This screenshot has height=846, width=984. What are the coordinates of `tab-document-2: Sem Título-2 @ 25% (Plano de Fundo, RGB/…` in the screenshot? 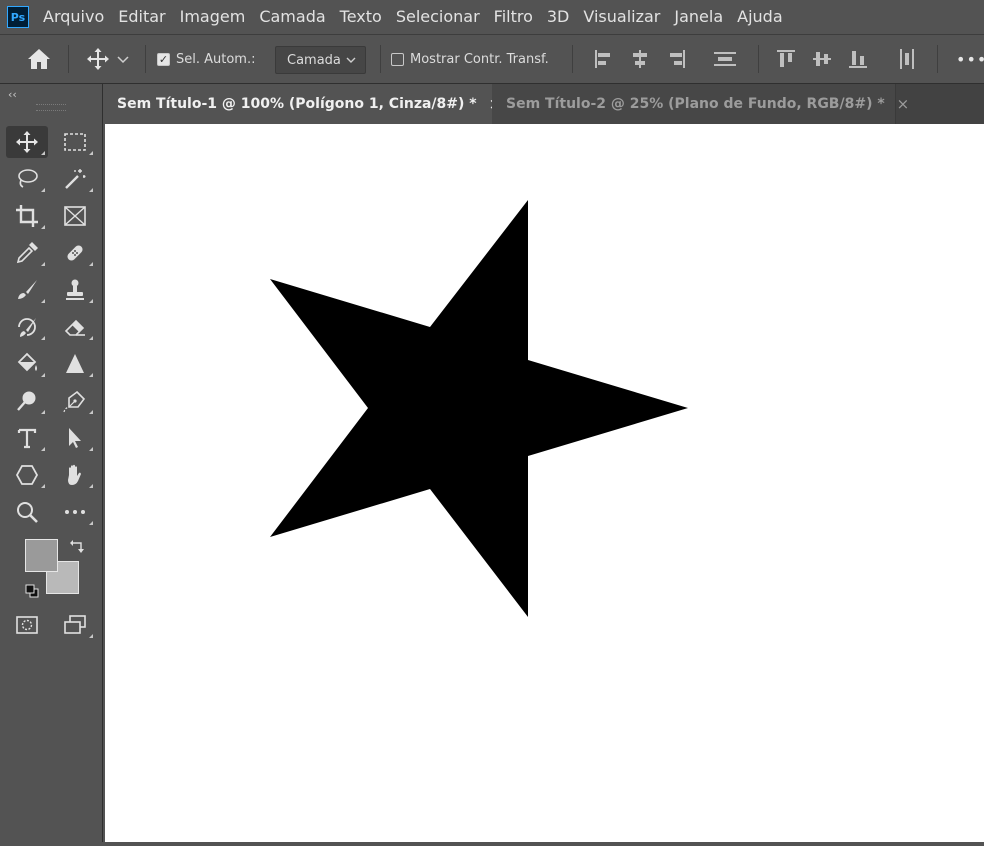 It's located at (700, 104).